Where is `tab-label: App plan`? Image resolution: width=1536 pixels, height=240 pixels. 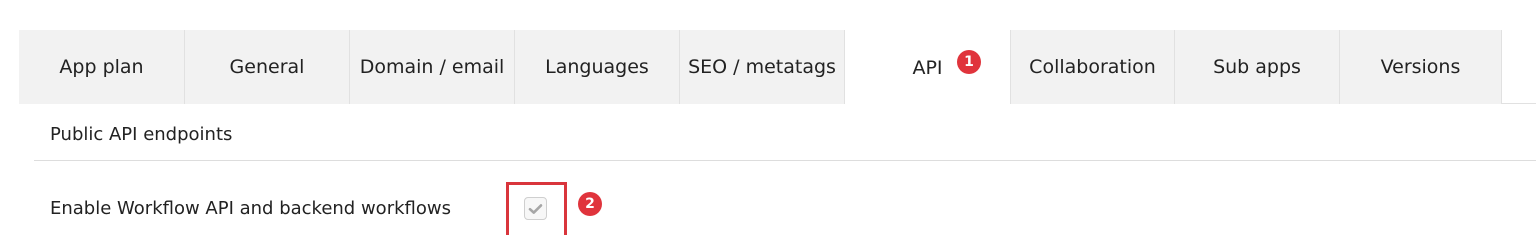
tab-label: App plan is located at coordinates (101, 67).